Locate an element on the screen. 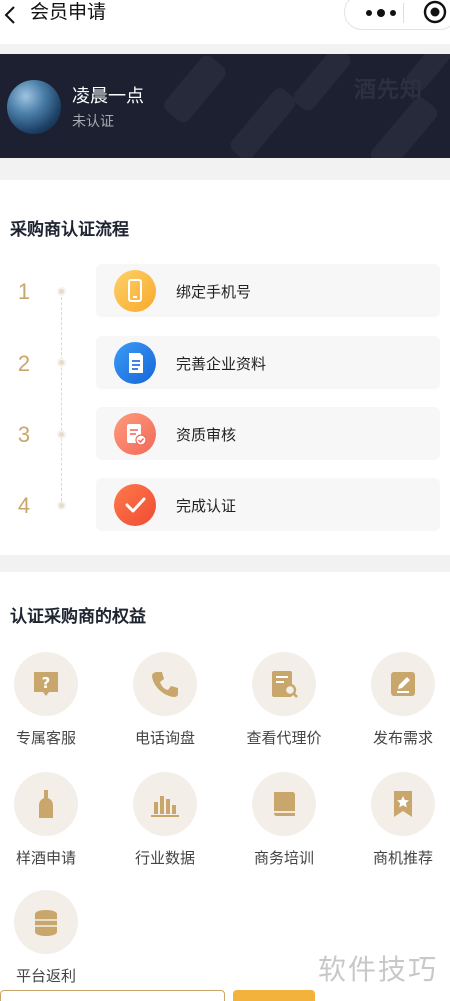  profile-banner: 凌晨一点 未认证 酒先知 is located at coordinates (225, 106).